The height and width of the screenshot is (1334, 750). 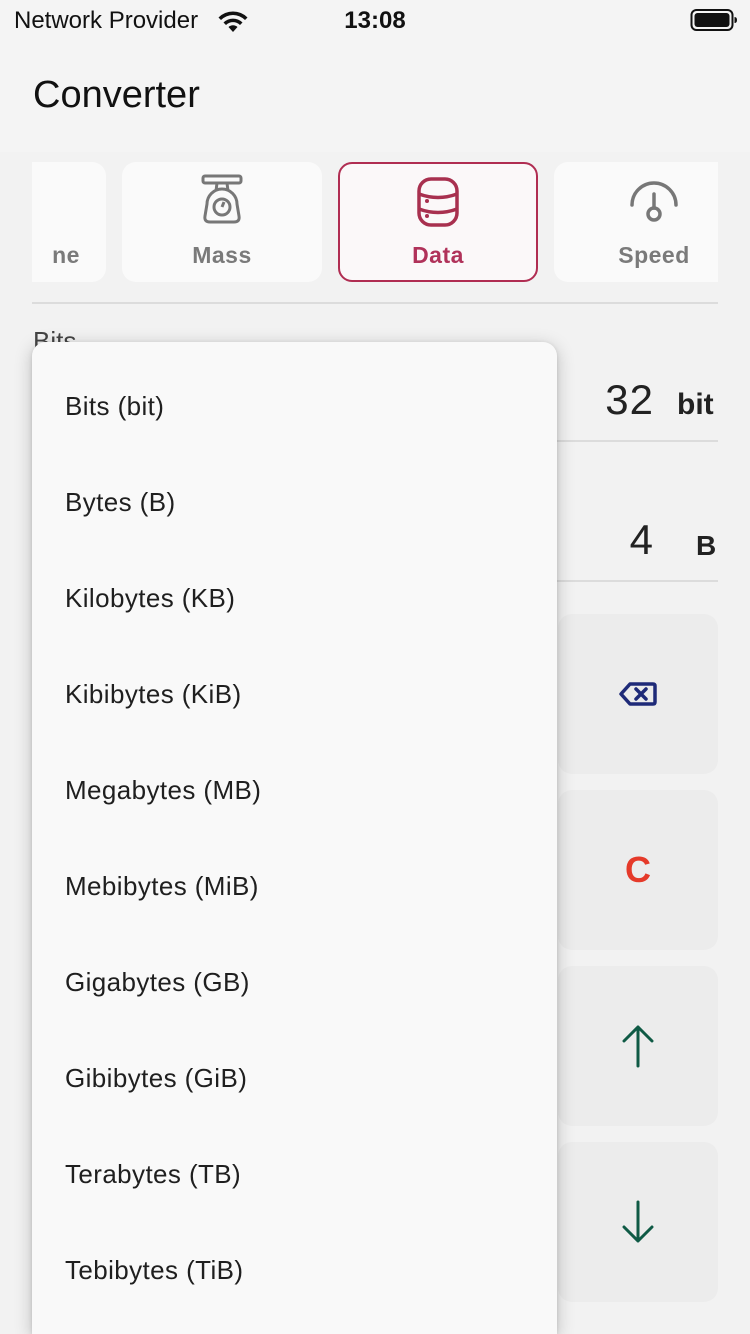 What do you see at coordinates (438, 255) in the screenshot?
I see `category-label: Data` at bounding box center [438, 255].